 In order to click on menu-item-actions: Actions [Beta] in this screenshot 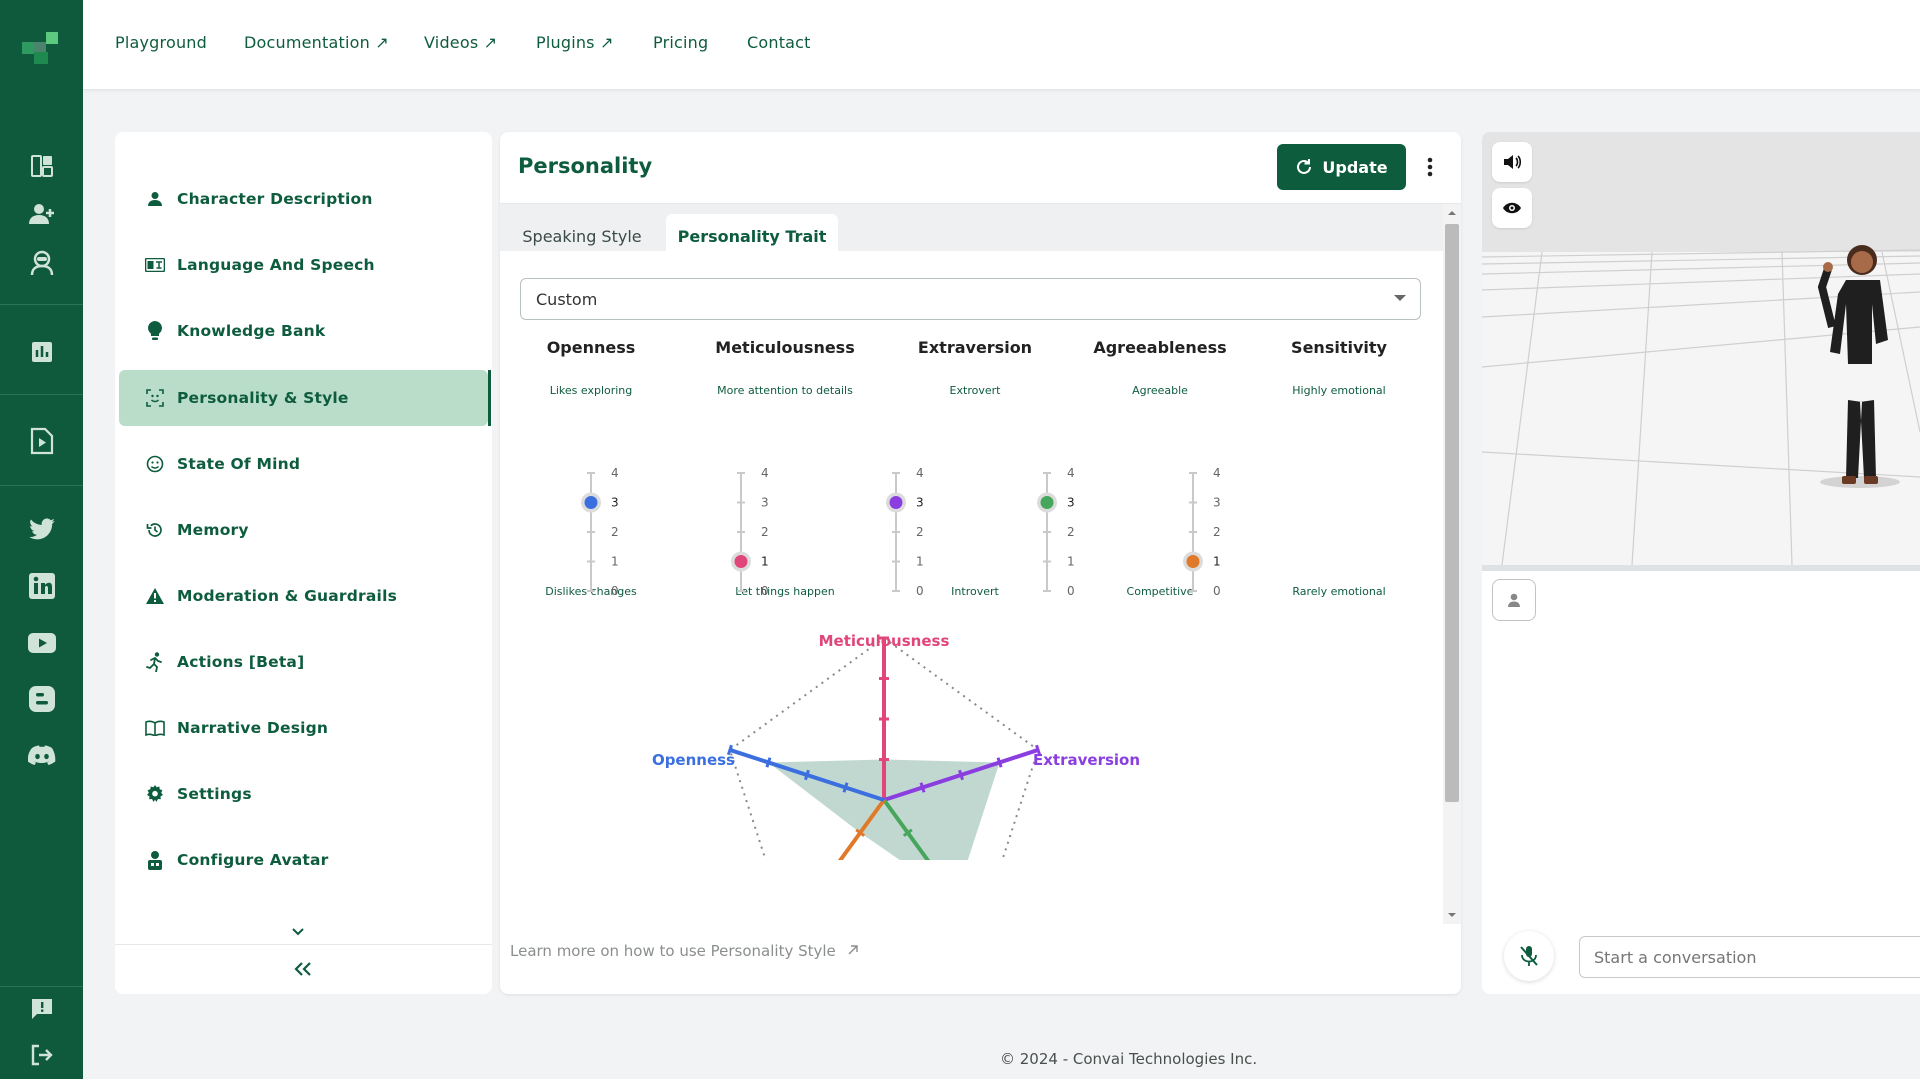, I will do `click(303, 662)`.